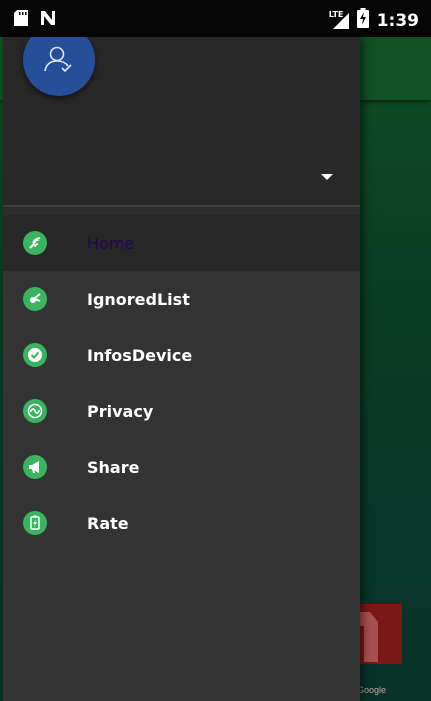  What do you see at coordinates (339, 19) in the screenshot?
I see `signal-icon: LTE` at bounding box center [339, 19].